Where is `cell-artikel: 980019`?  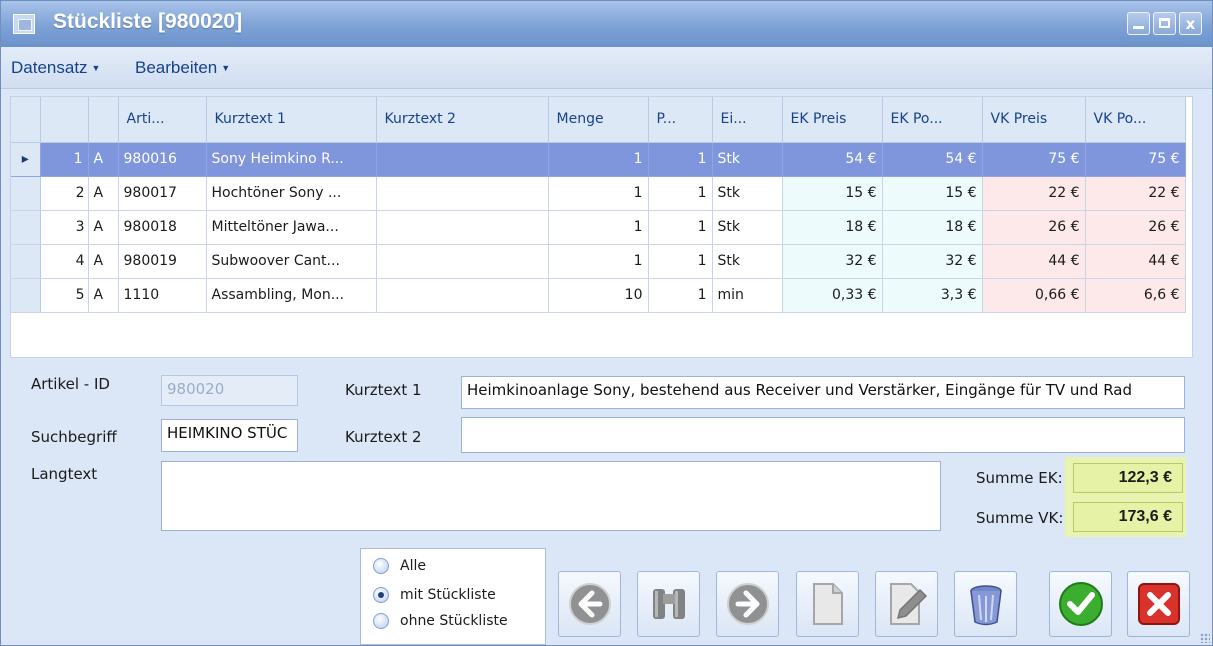
cell-artikel: 980019 is located at coordinates (162, 261).